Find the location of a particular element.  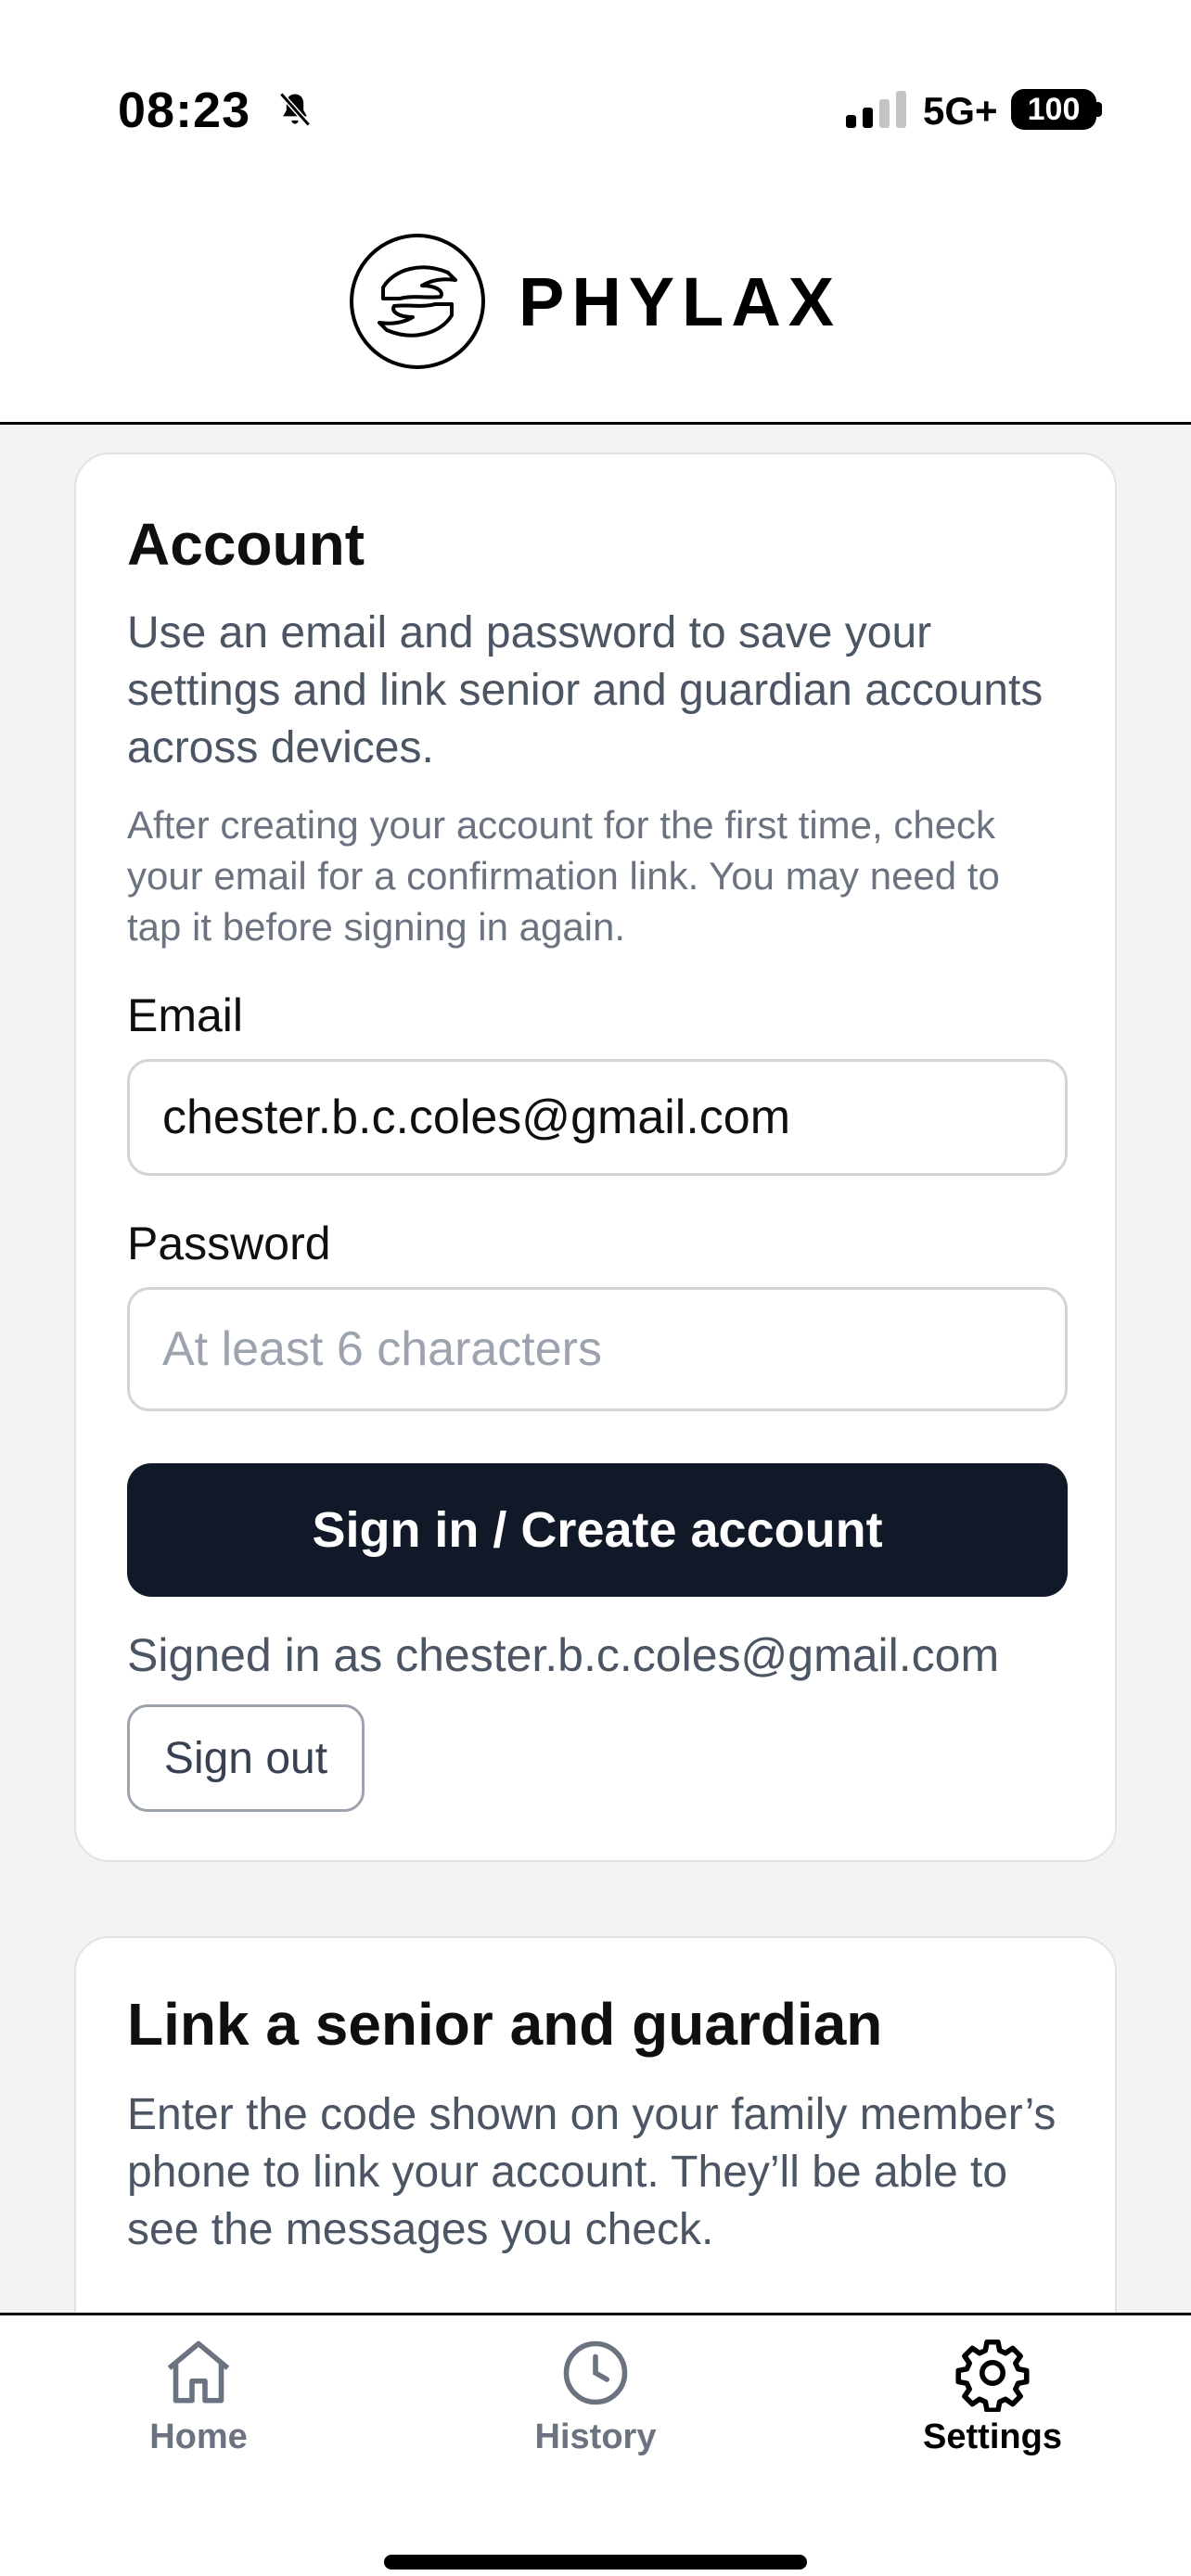

email-label: Email is located at coordinates (185, 1015).